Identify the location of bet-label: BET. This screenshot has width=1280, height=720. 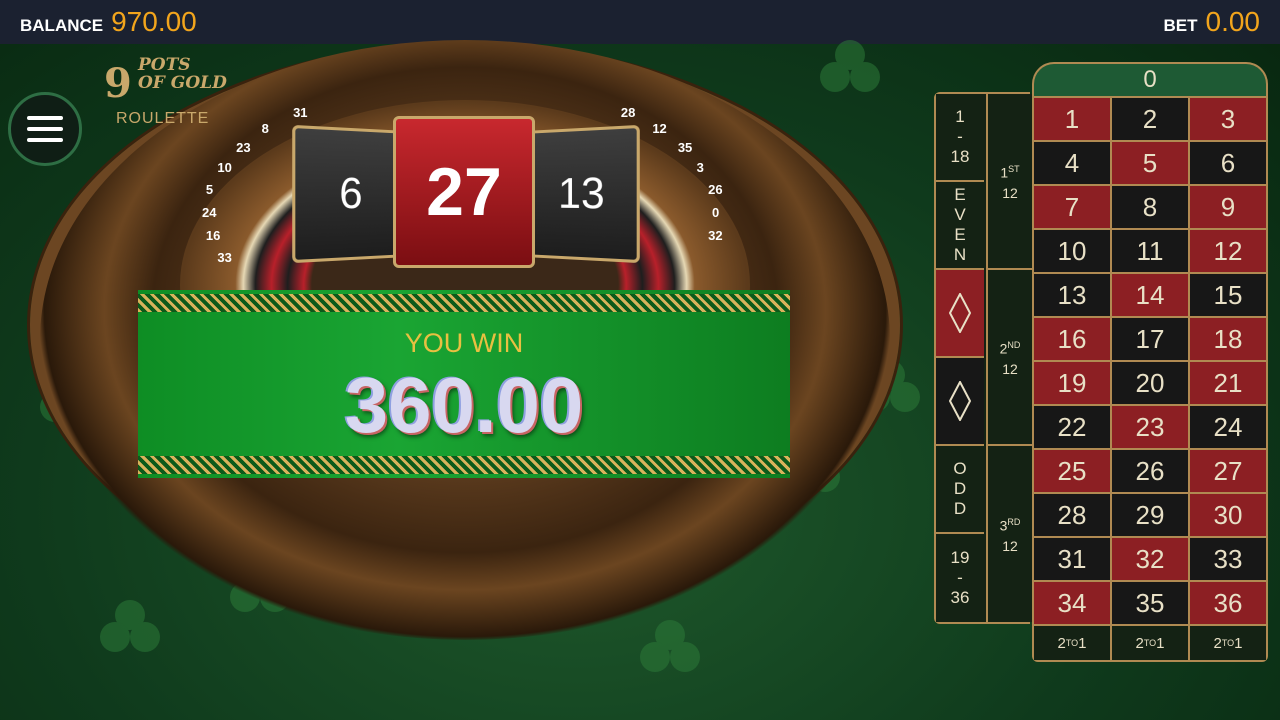
(1180, 25).